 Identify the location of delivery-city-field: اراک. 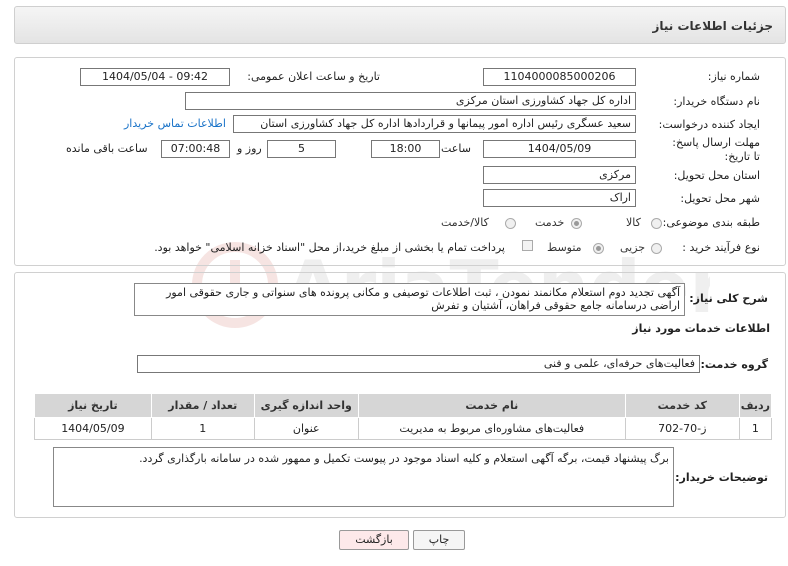
(559, 198).